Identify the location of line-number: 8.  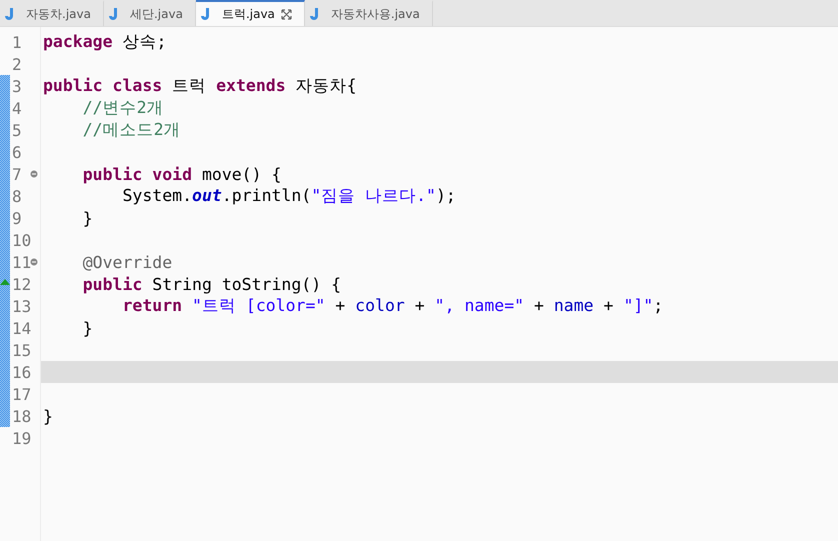
(17, 196).